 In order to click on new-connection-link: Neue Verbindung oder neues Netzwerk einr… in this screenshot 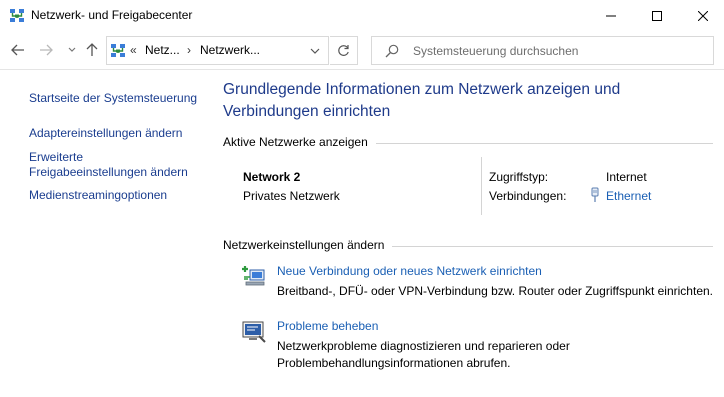, I will do `click(409, 271)`.